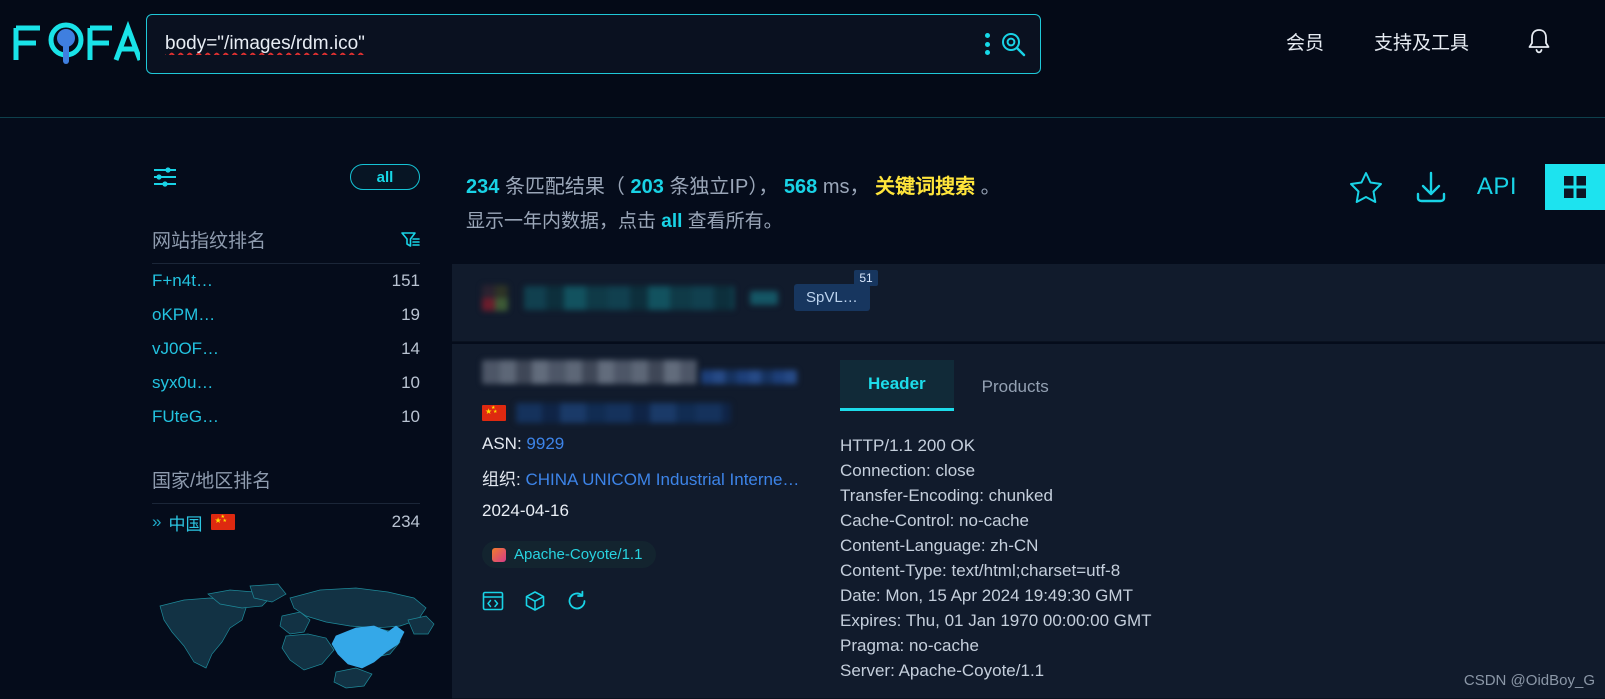 The height and width of the screenshot is (699, 1605). I want to click on redacted-title, so click(589, 372).